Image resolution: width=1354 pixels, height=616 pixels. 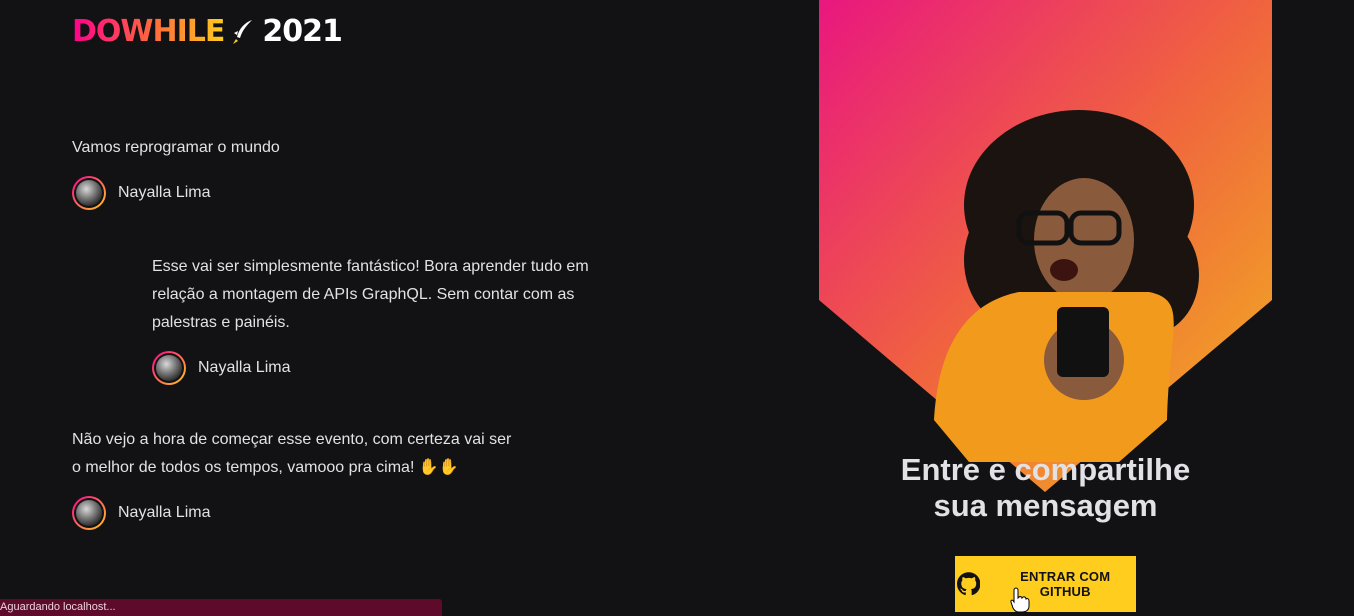 I want to click on dowhile-logo: DOWHILE 2021, so click(x=207, y=31).